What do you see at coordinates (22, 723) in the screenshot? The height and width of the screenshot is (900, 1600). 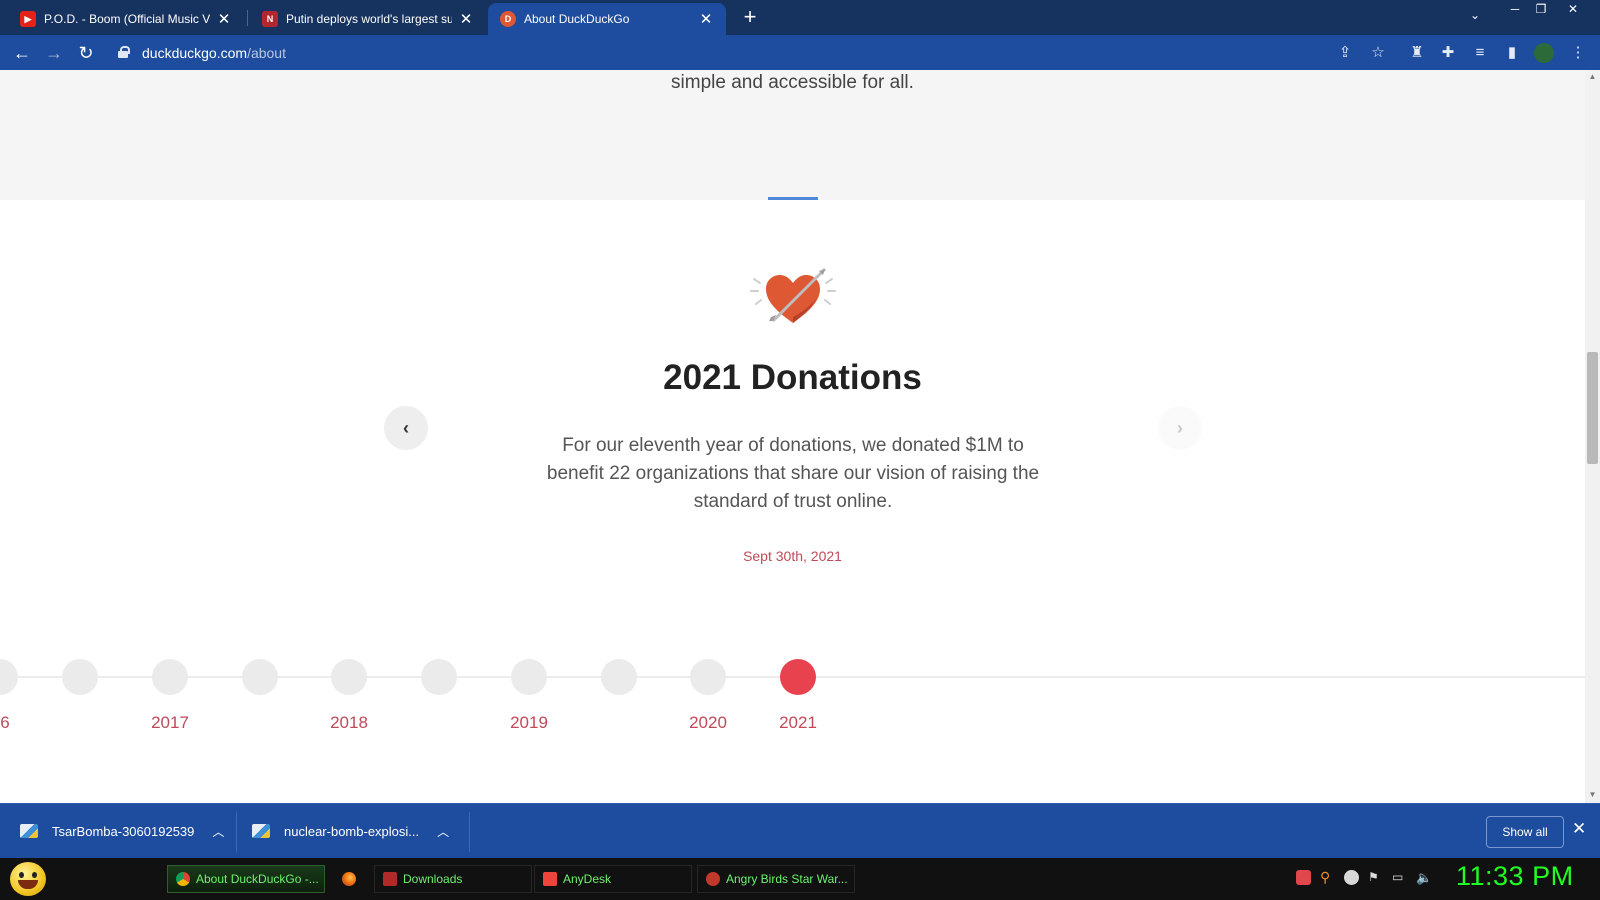 I see `timeline-year: 6` at bounding box center [22, 723].